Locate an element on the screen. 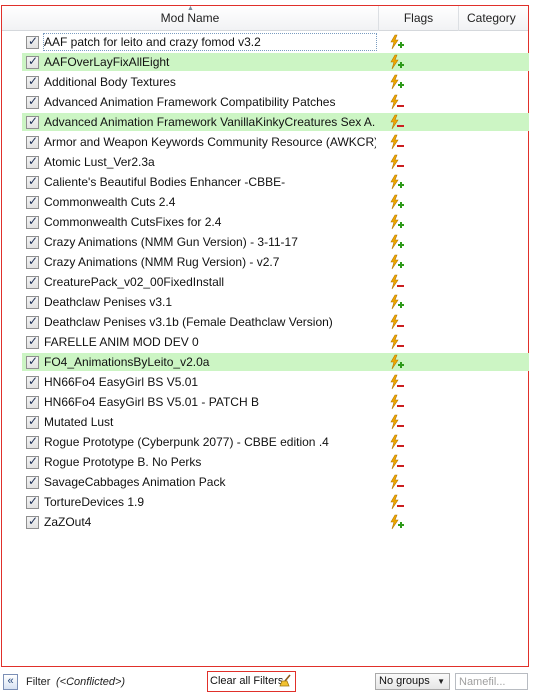 This screenshot has height=695, width=534. mod-row: ✓ CreaturePack_v02_00FixedInstall is located at coordinates (265, 282).